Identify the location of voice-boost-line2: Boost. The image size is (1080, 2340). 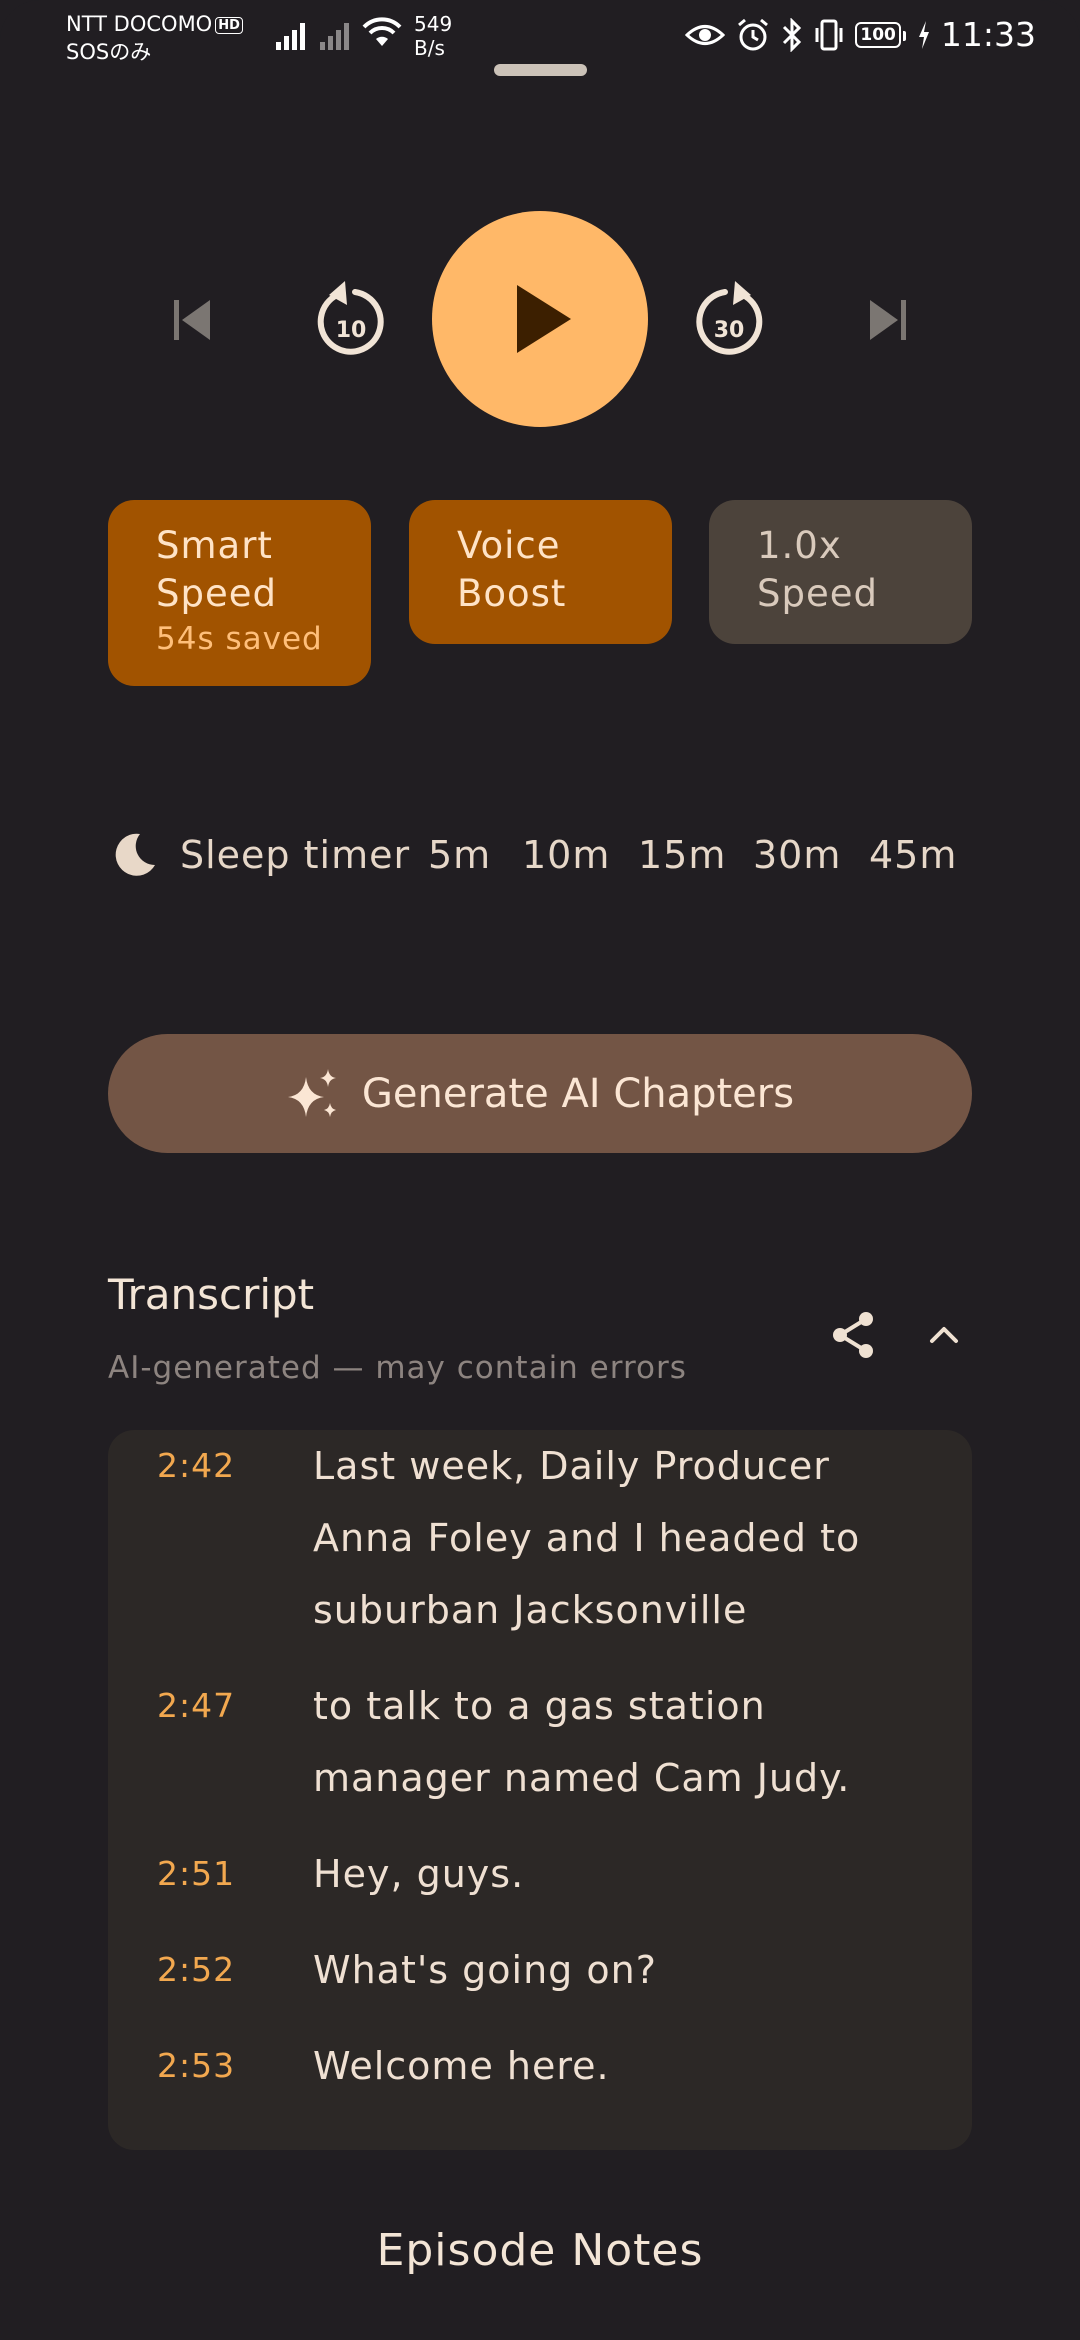
(512, 593).